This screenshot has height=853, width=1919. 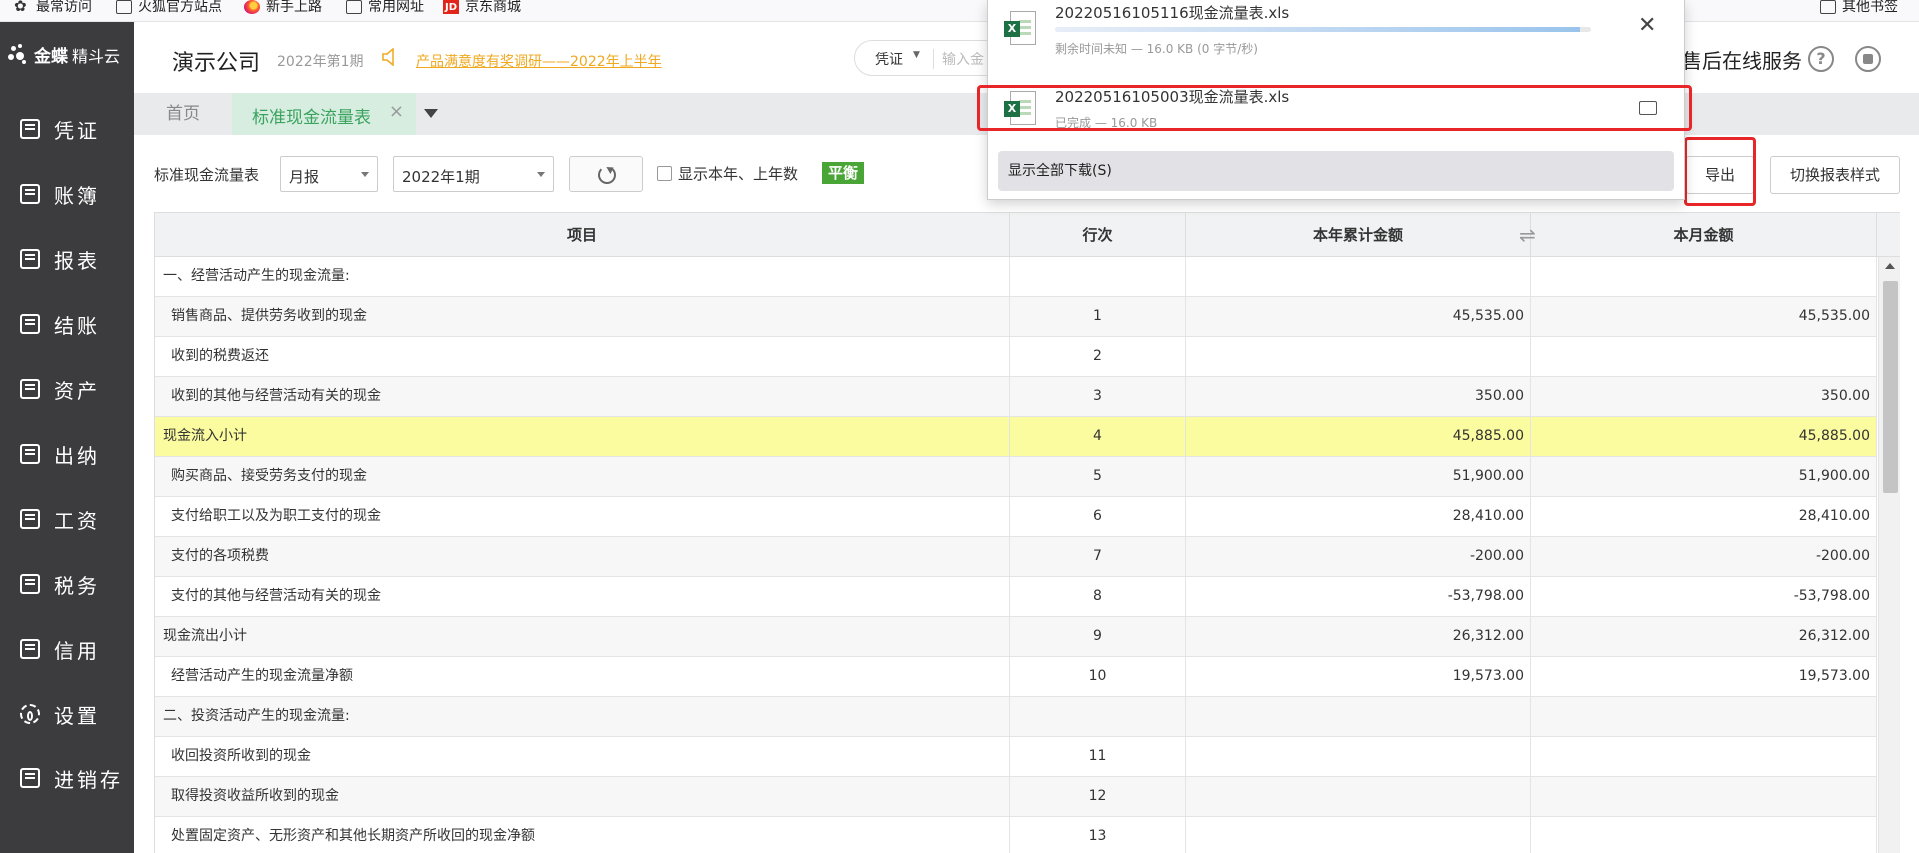 What do you see at coordinates (67, 714) in the screenshot?
I see `sidebar-item-settings: 设置` at bounding box center [67, 714].